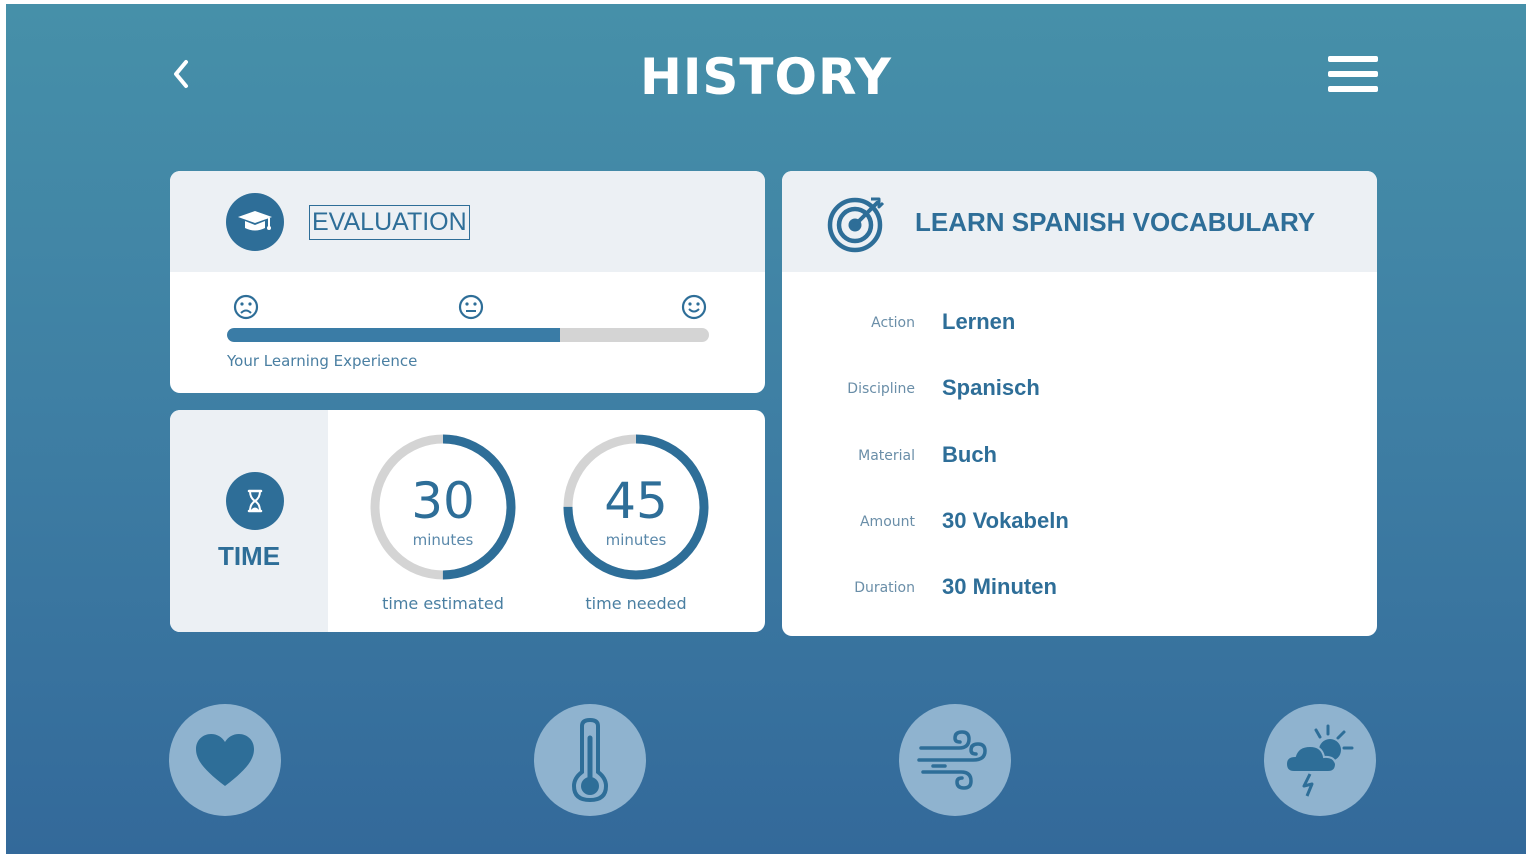  I want to click on time-estimated-value: 30, so click(443, 501).